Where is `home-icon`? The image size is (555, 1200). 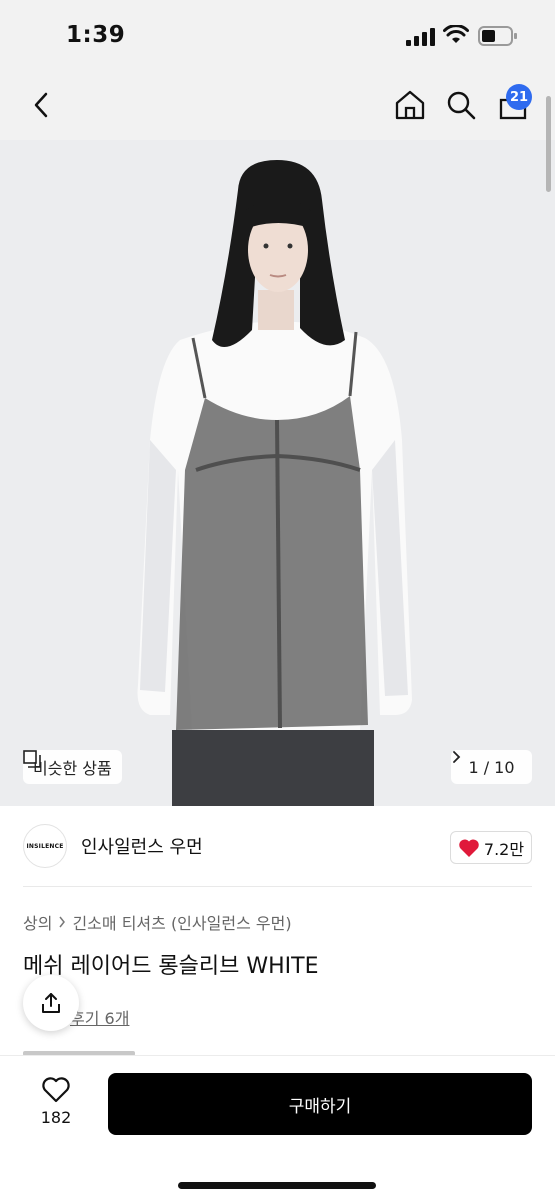
home-icon is located at coordinates (410, 105).